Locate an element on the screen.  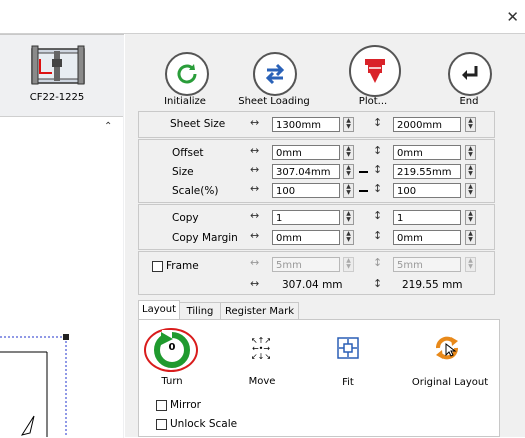
frame-y-field: 5mm is located at coordinates (427, 264).